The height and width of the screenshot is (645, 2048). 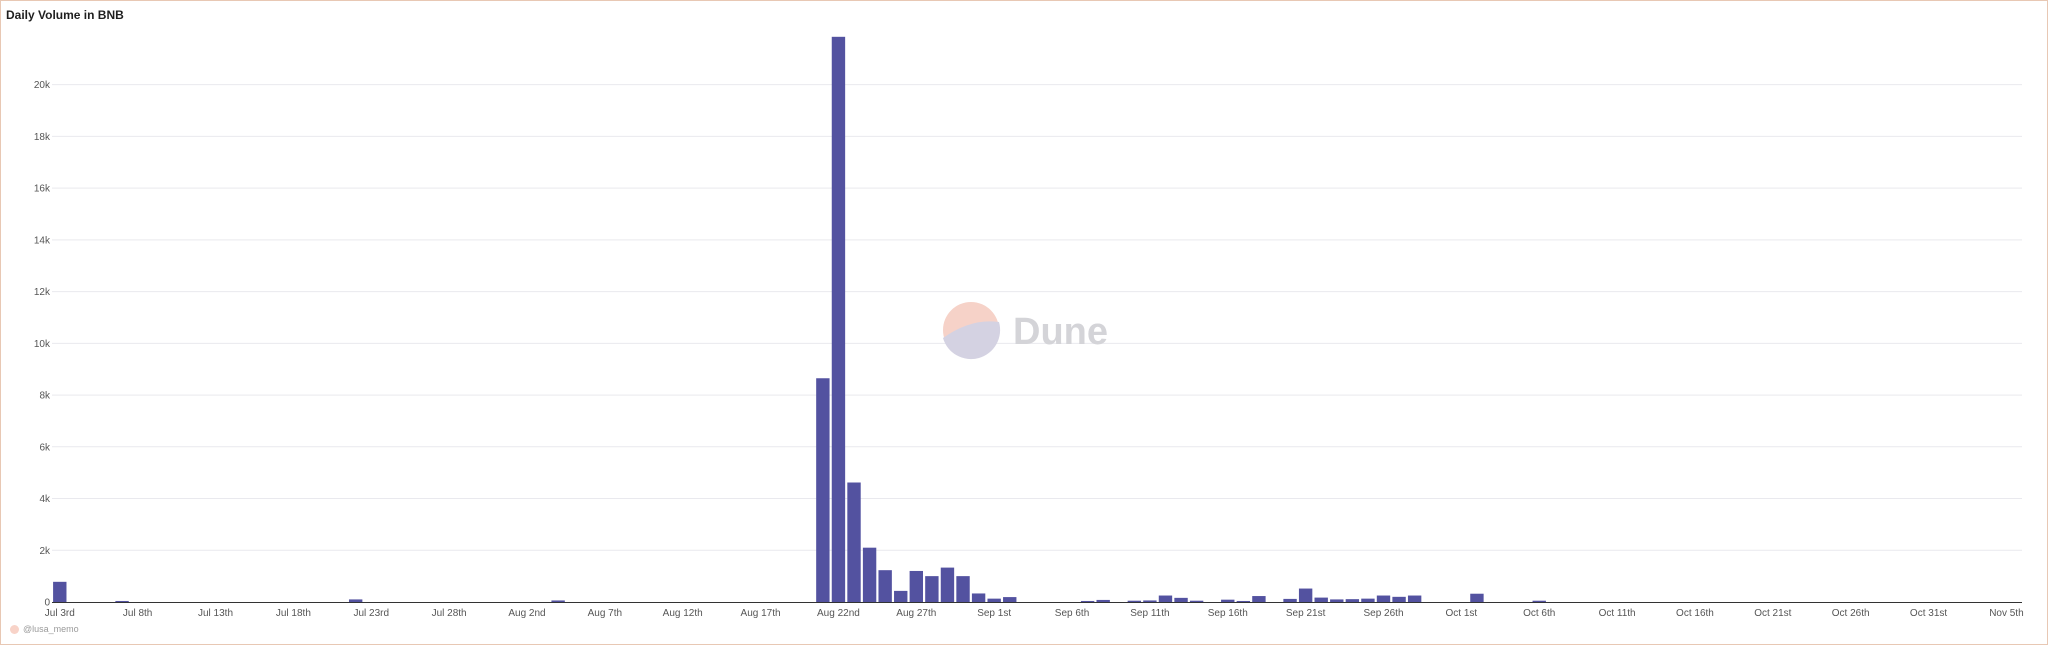 What do you see at coordinates (1072, 613) in the screenshot?
I see `x-tick-label: Sep 6th` at bounding box center [1072, 613].